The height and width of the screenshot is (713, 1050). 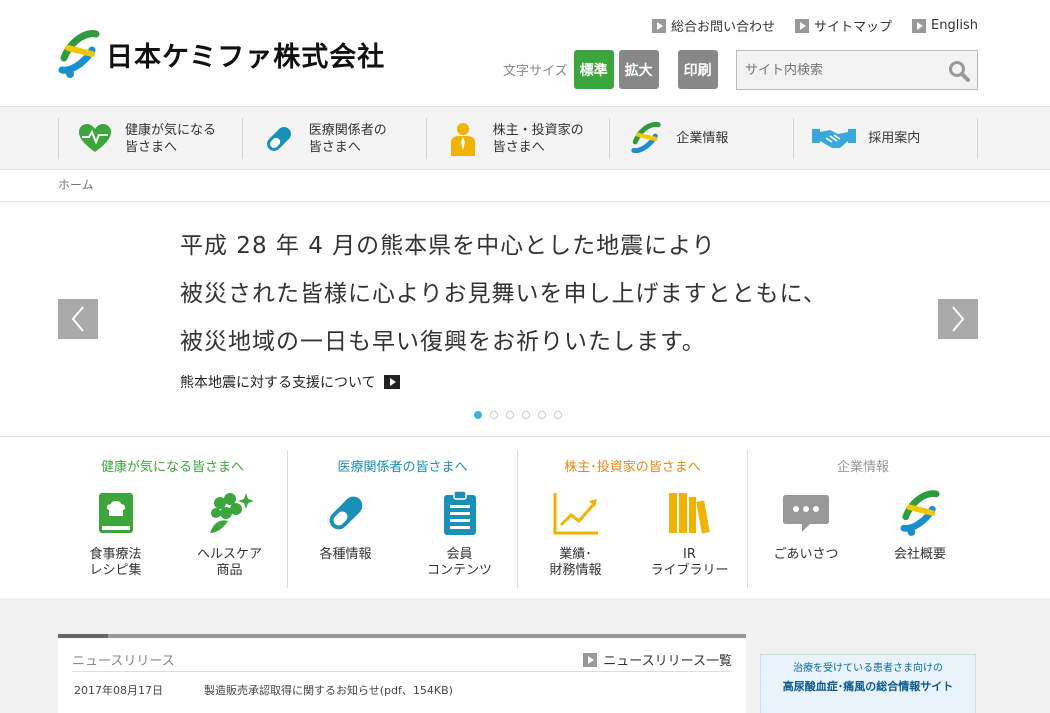 I want to click on capsule-icon, so click(x=278, y=138).